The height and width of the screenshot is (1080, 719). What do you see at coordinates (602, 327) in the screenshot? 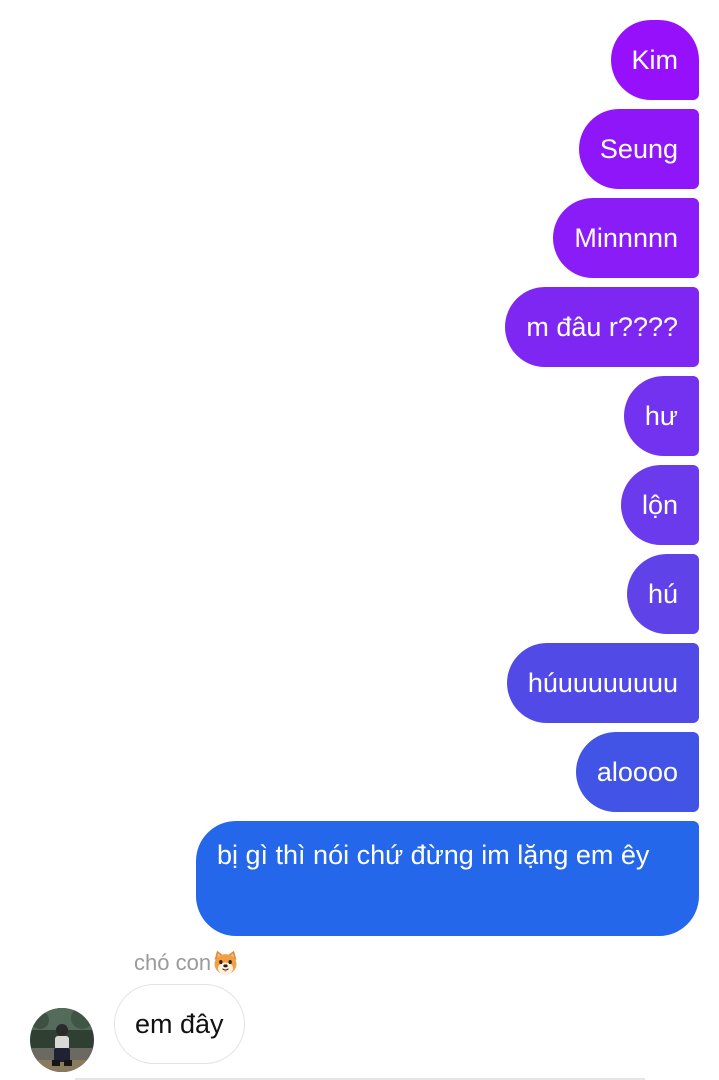
I see `outgoing-message: m đâu r????` at bounding box center [602, 327].